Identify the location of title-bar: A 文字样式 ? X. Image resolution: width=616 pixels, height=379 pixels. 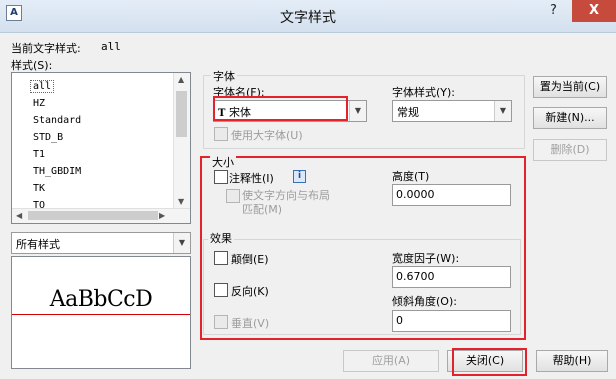
(308, 16).